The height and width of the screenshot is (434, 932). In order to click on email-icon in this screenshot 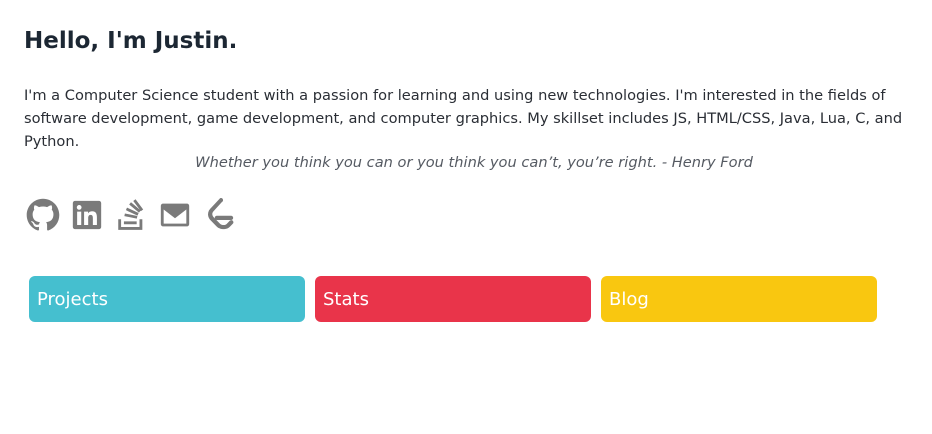, I will do `click(175, 215)`.